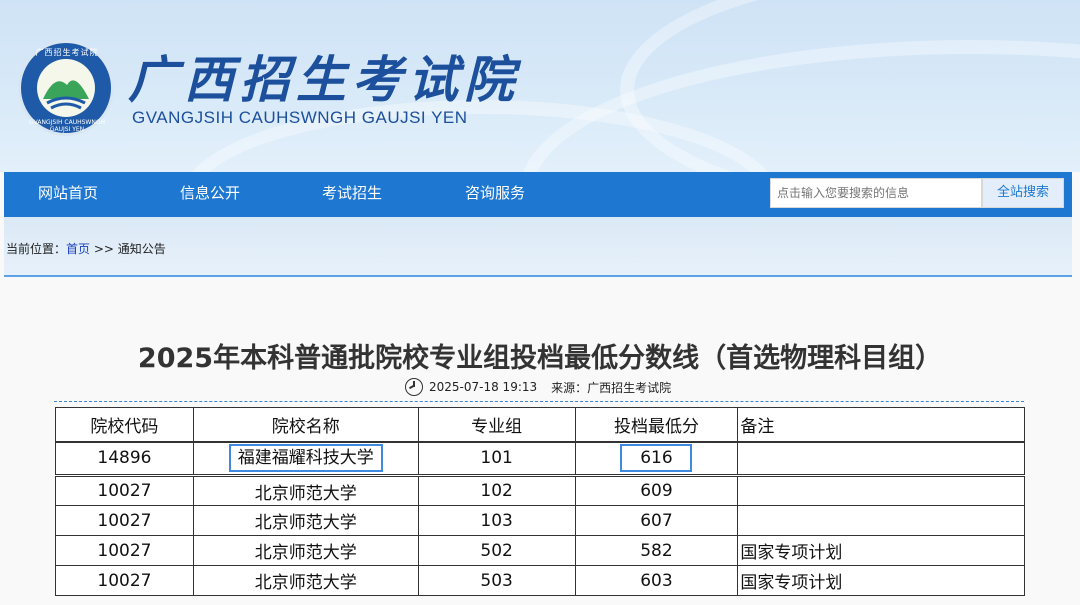 This screenshot has height=605, width=1080. What do you see at coordinates (483, 387) in the screenshot?
I see `article-datetime: 2025-07-18 19:13` at bounding box center [483, 387].